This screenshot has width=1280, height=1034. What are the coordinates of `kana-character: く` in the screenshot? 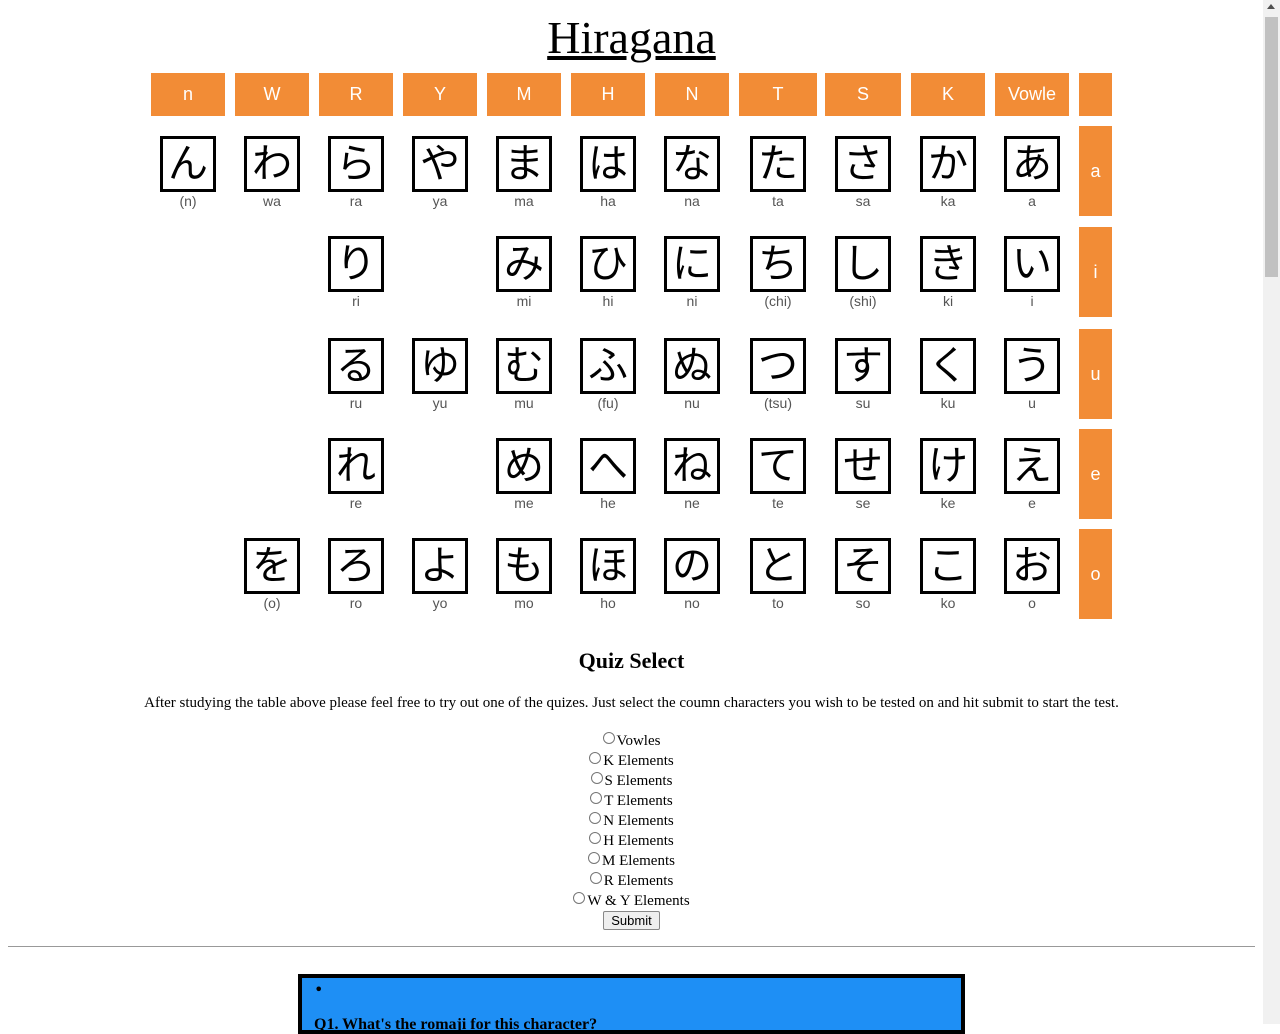 It's located at (948, 366).